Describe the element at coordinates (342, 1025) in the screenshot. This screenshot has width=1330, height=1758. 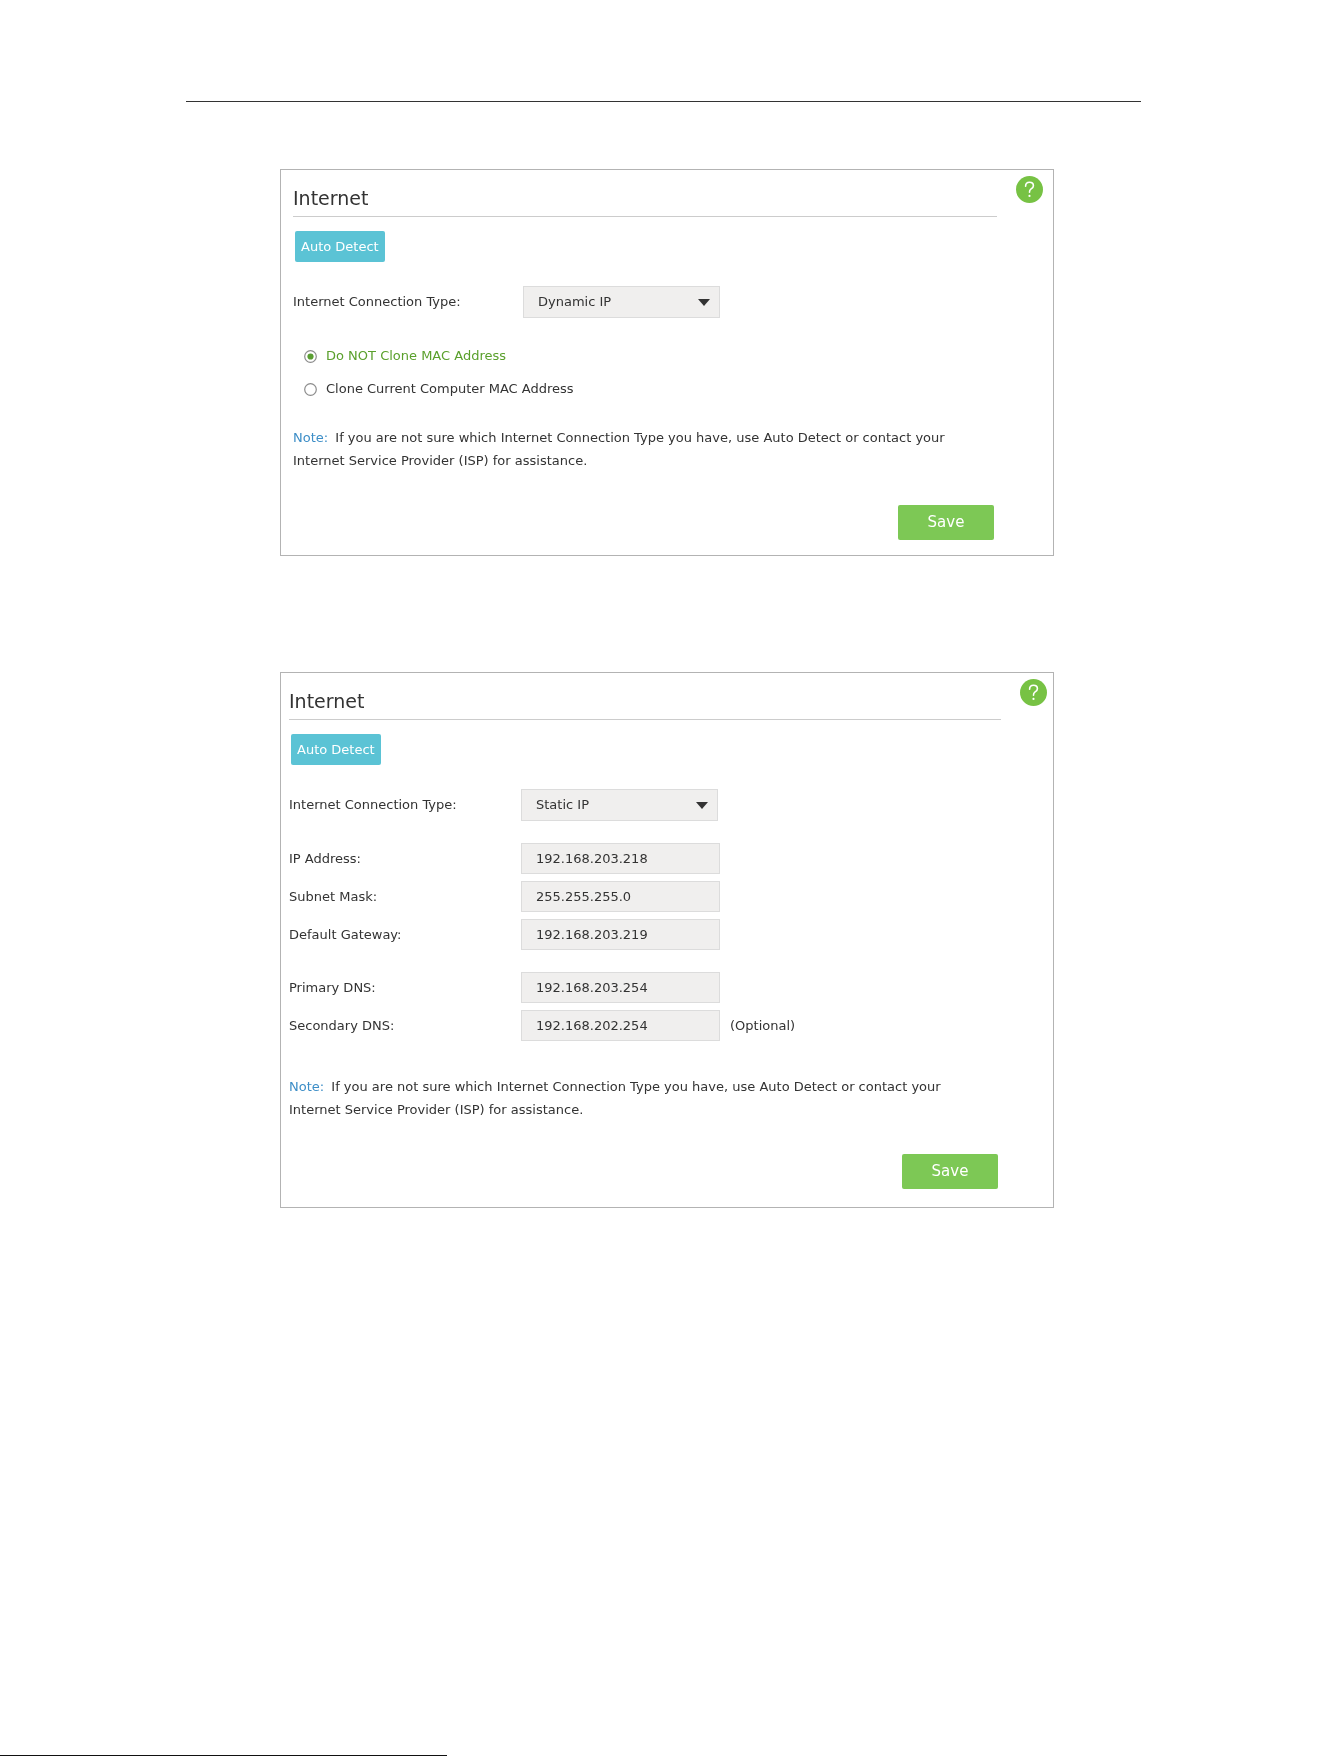
I see `field-label: Secondary DNS:` at that location.